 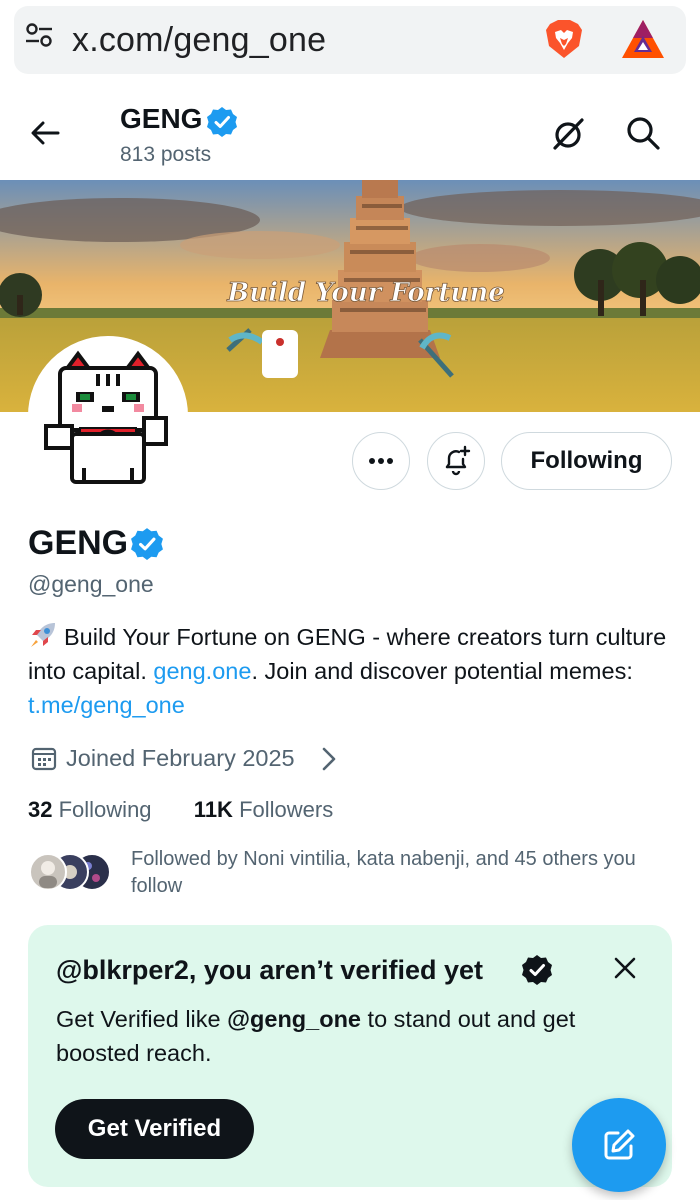 I want to click on follow-stats: 32 Following 11K Followers, so click(x=180, y=810).